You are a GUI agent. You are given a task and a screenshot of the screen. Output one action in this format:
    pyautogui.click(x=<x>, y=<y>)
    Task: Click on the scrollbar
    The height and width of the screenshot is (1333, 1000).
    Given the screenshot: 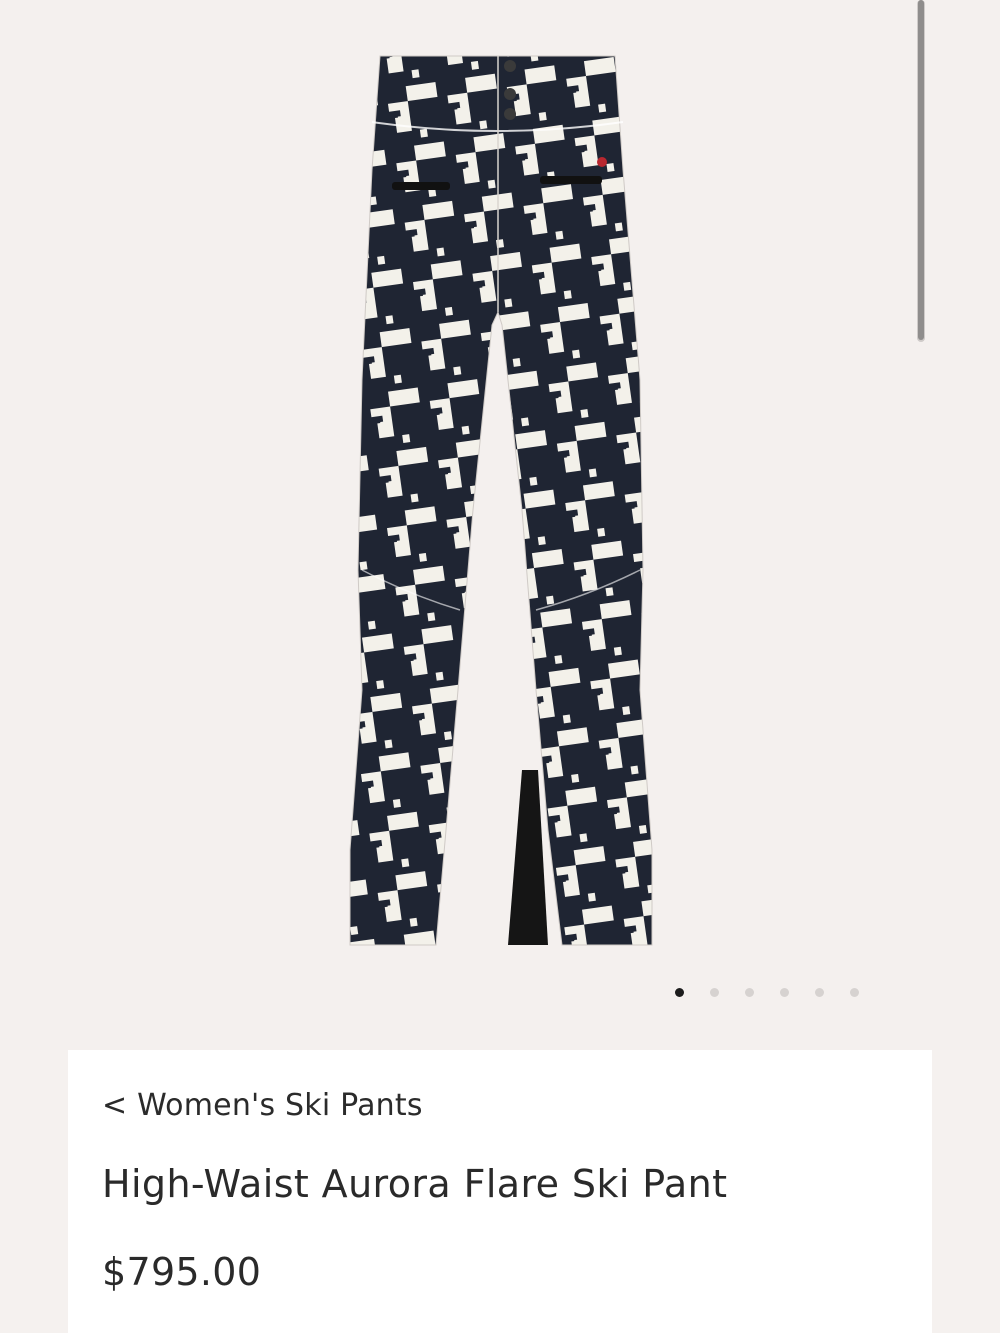 What is the action you would take?
    pyautogui.click(x=921, y=171)
    